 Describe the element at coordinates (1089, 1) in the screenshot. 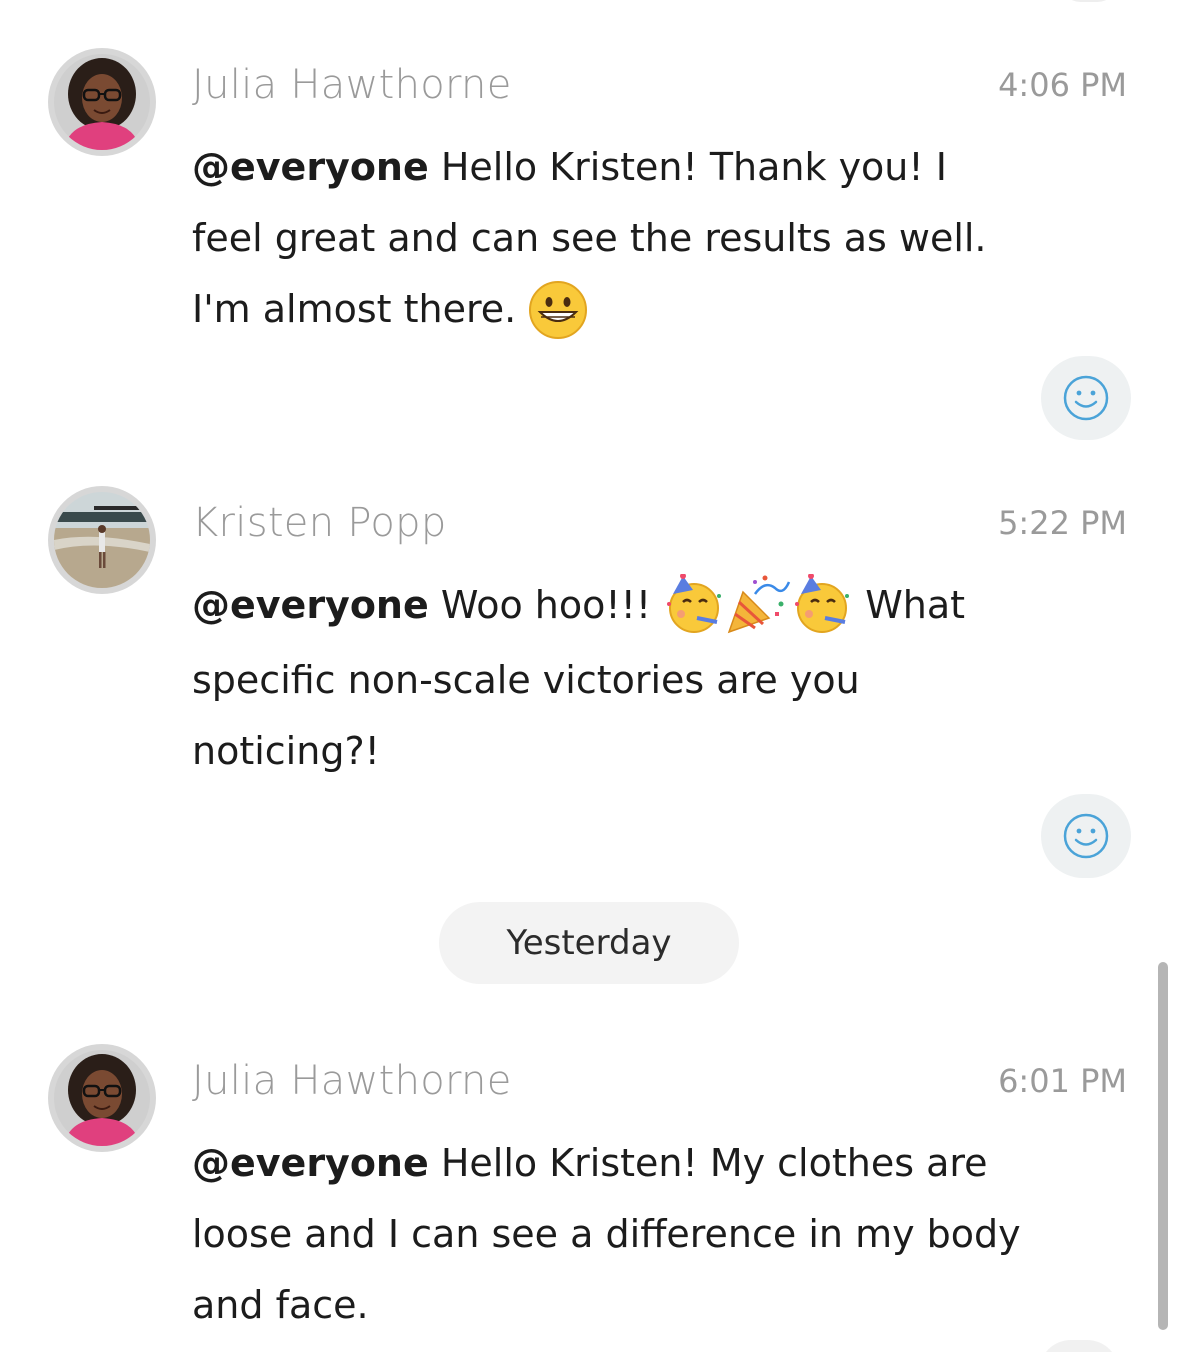

I see `top-edge-shape` at that location.